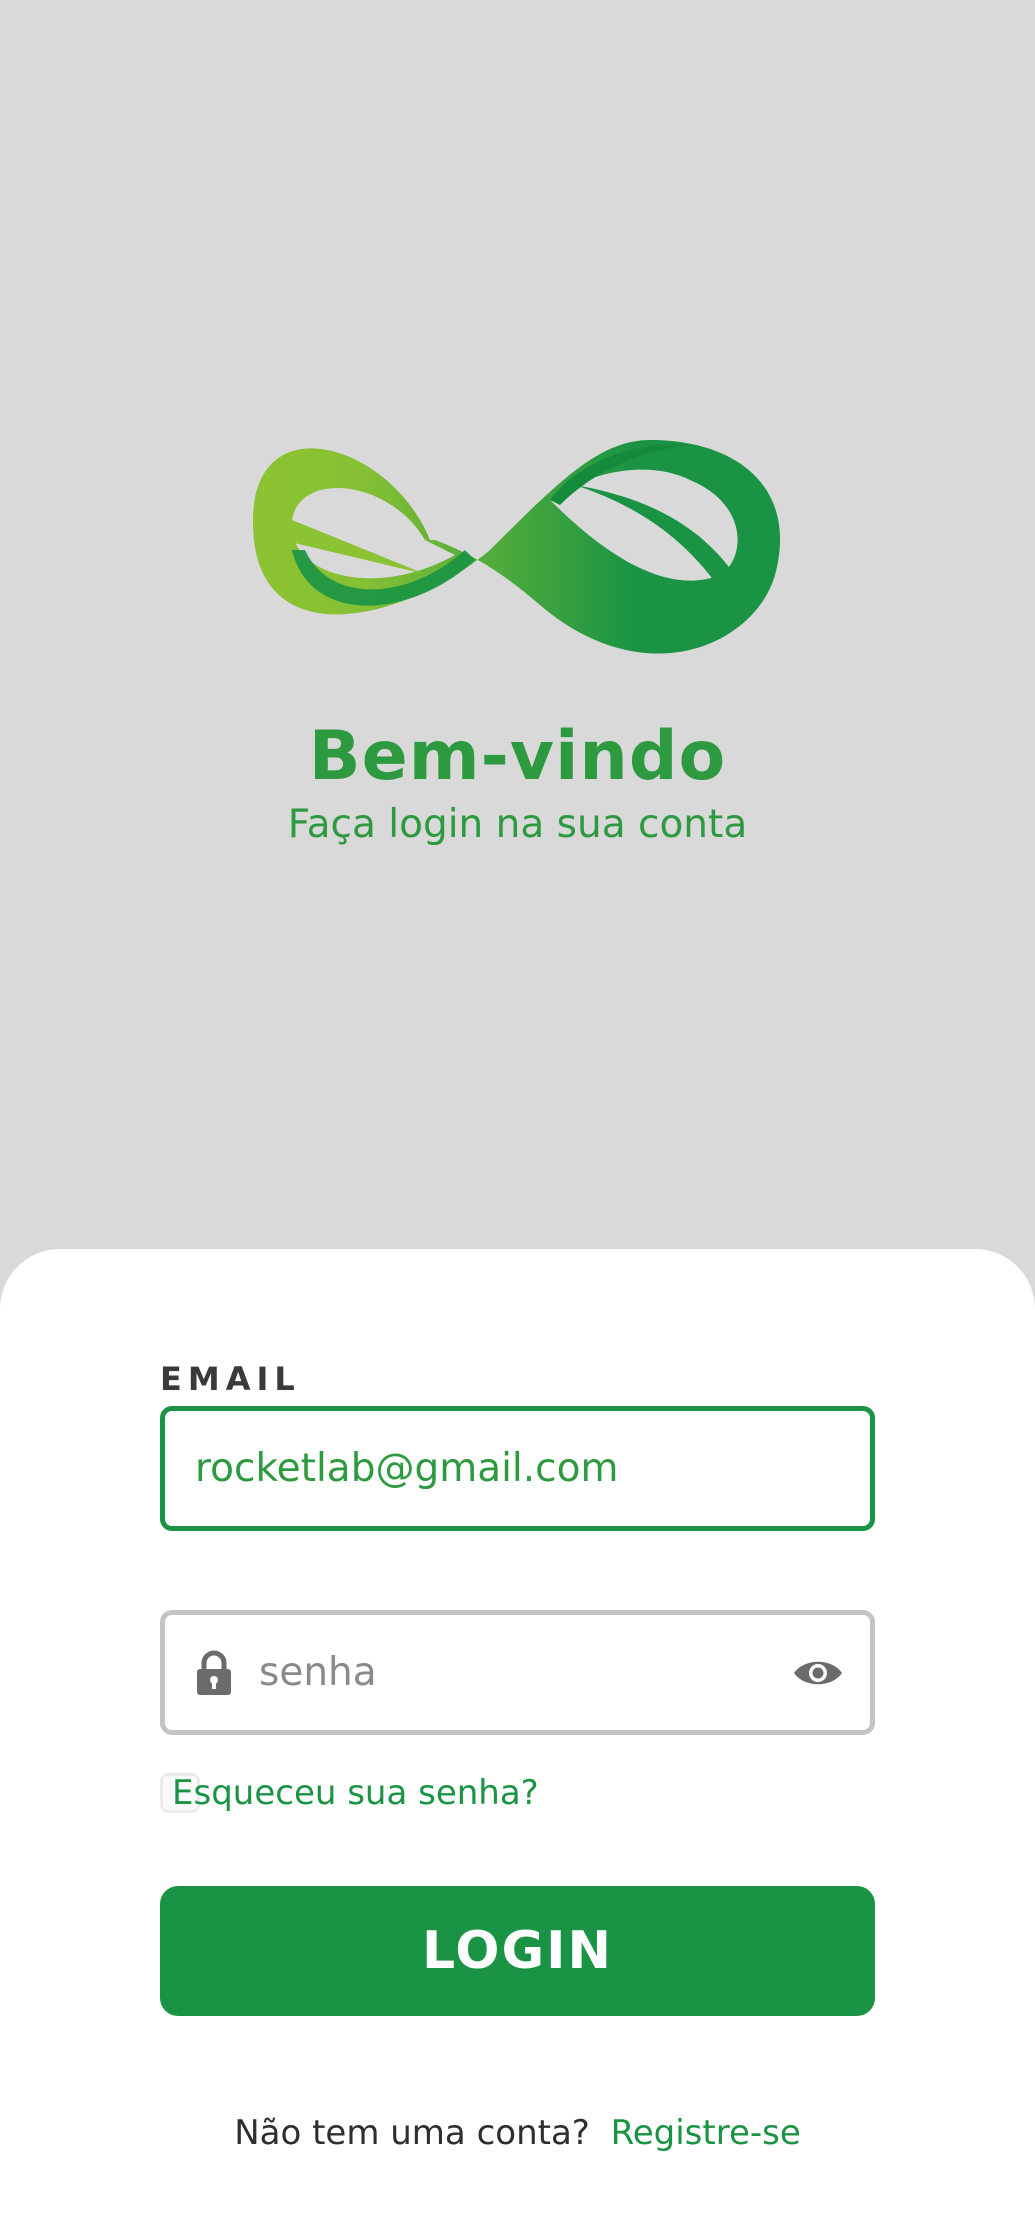 This screenshot has width=1035, height=2240. What do you see at coordinates (355, 1793) in the screenshot?
I see `forgot-password-link: Esqueceu sua senha?` at bounding box center [355, 1793].